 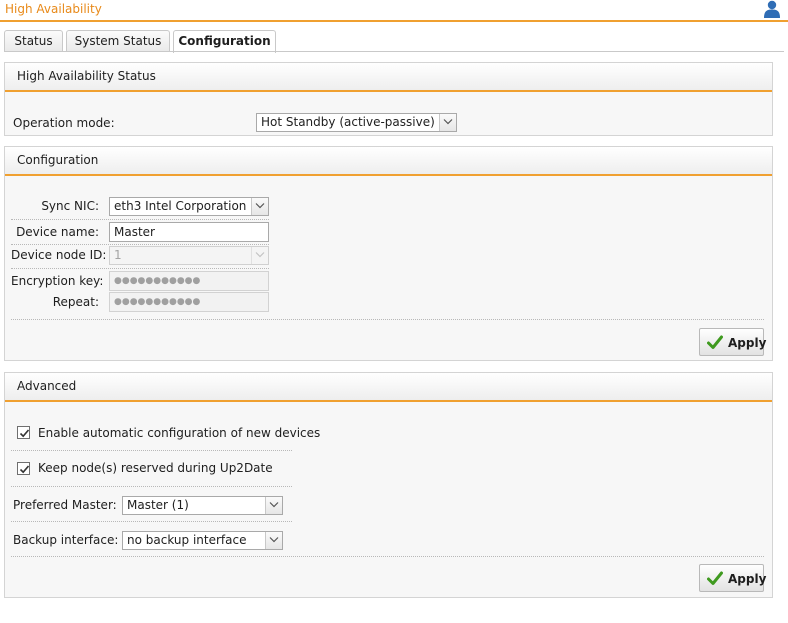 What do you see at coordinates (53, 9) in the screenshot?
I see `app-title: High Availability` at bounding box center [53, 9].